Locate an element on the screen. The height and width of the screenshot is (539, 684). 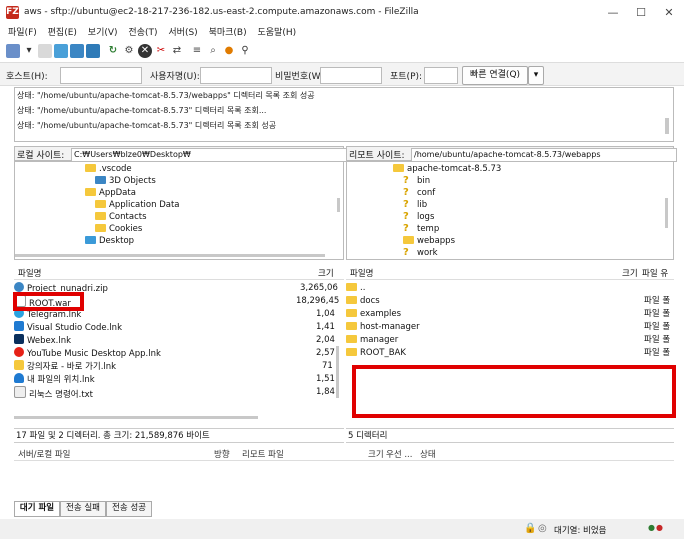
zip-icon is located at coordinates (19, 287).